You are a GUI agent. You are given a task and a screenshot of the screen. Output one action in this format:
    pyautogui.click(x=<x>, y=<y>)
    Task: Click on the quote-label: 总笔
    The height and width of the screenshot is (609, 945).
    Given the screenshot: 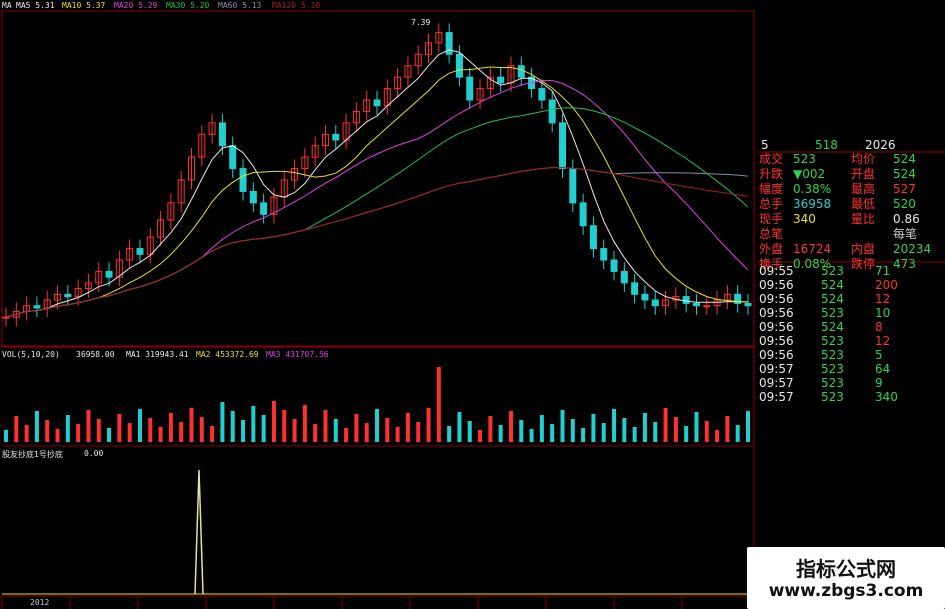 What is the action you would take?
    pyautogui.click(x=771, y=234)
    